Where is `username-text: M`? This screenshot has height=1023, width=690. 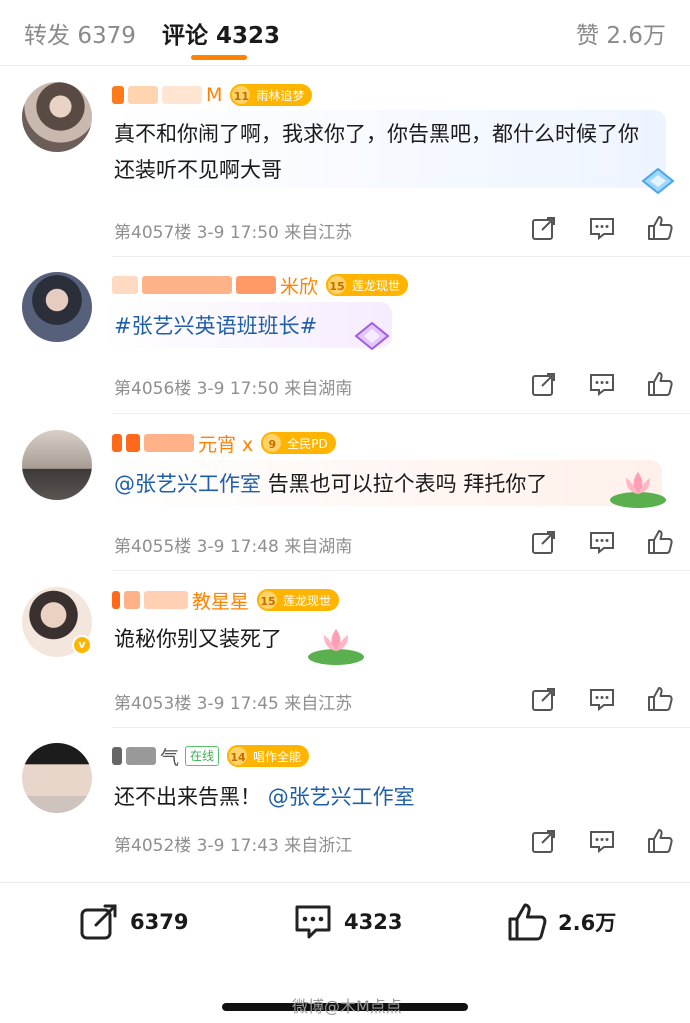 username-text: M is located at coordinates (214, 95).